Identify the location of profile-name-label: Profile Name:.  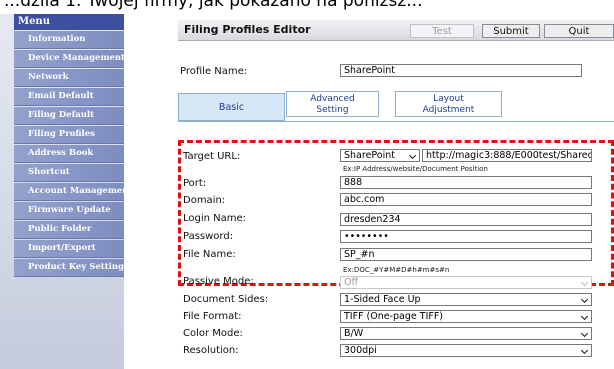
(214, 71).